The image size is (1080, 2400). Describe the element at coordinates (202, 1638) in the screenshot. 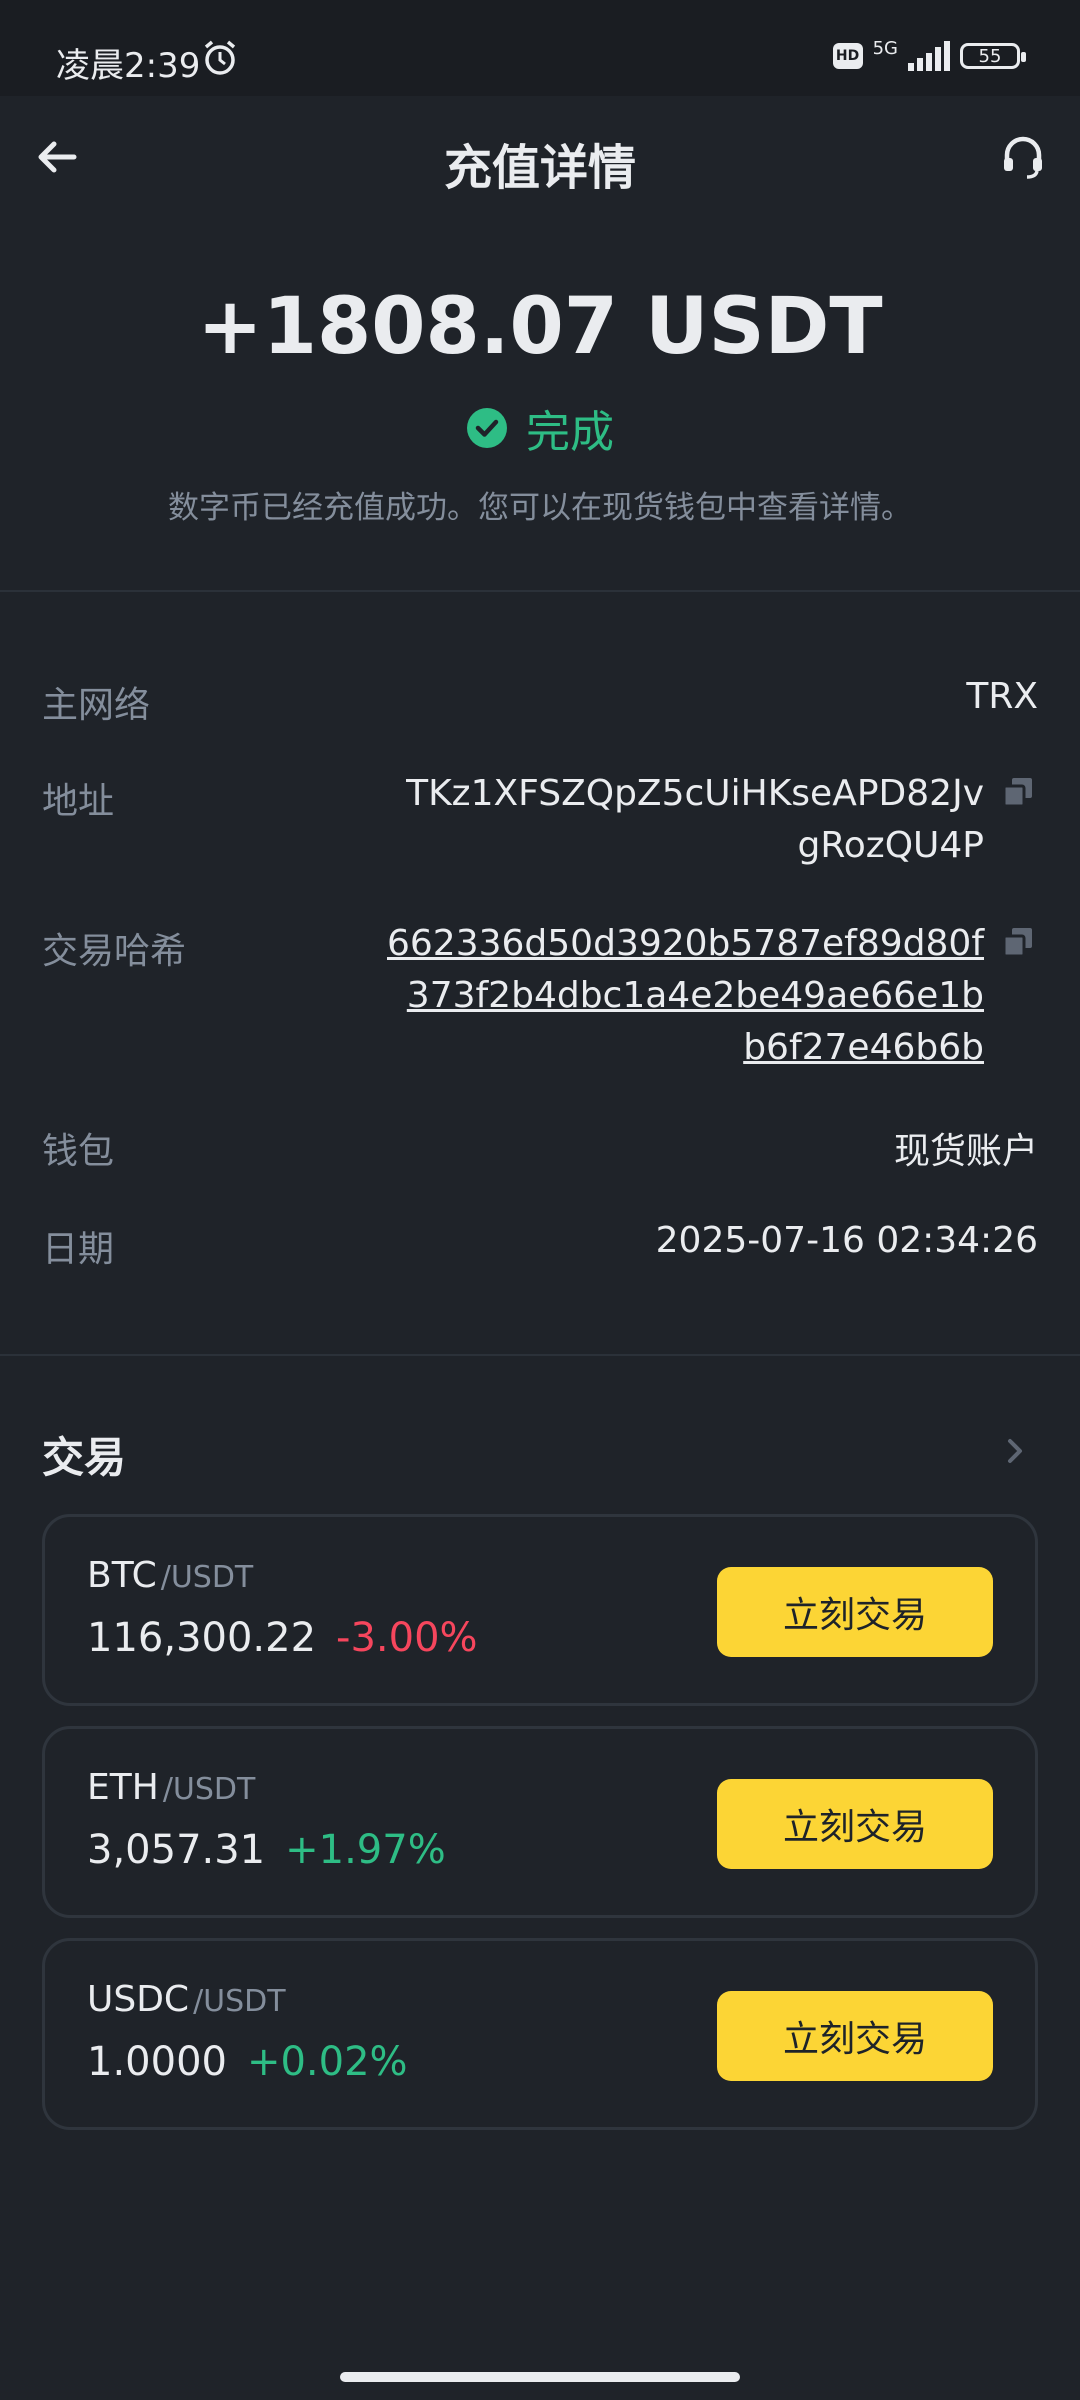

I see `last-price: 116,300.22` at that location.